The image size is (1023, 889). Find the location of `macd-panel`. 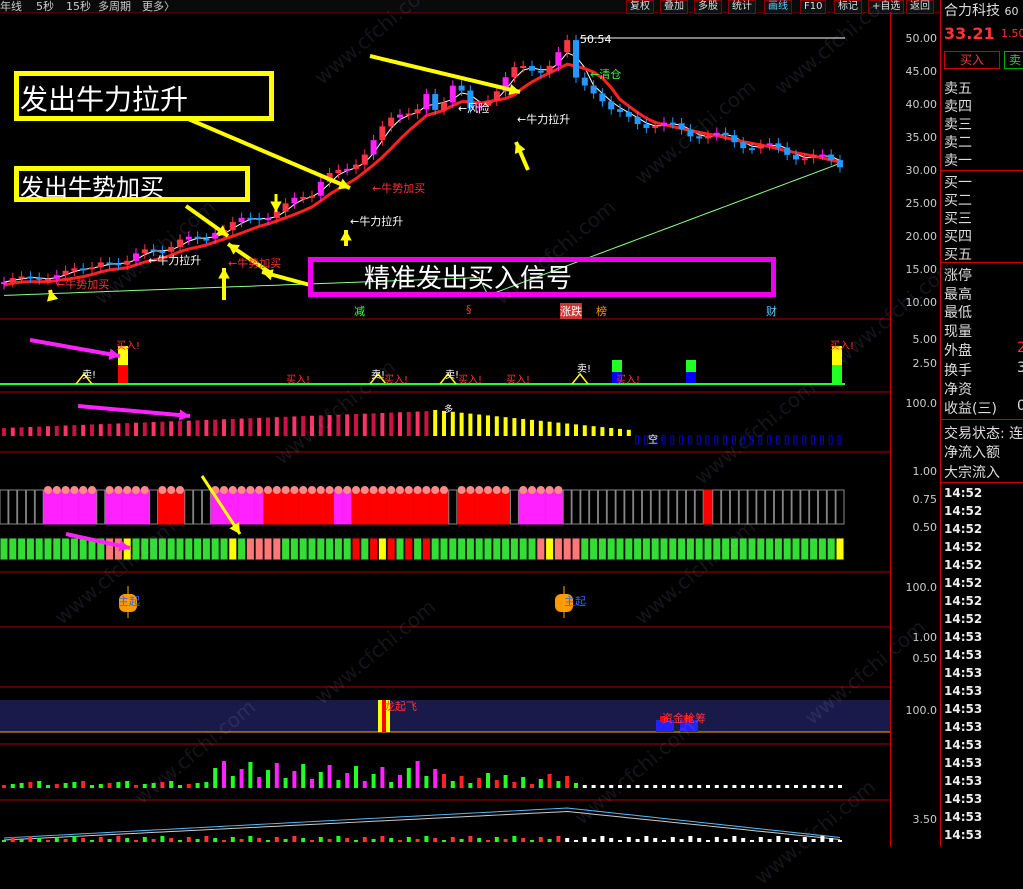

macd-panel is located at coordinates (422, 824).